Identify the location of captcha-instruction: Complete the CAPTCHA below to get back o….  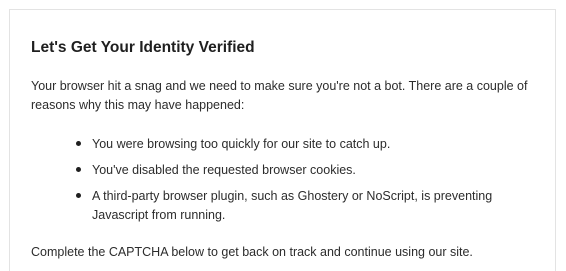
(252, 252).